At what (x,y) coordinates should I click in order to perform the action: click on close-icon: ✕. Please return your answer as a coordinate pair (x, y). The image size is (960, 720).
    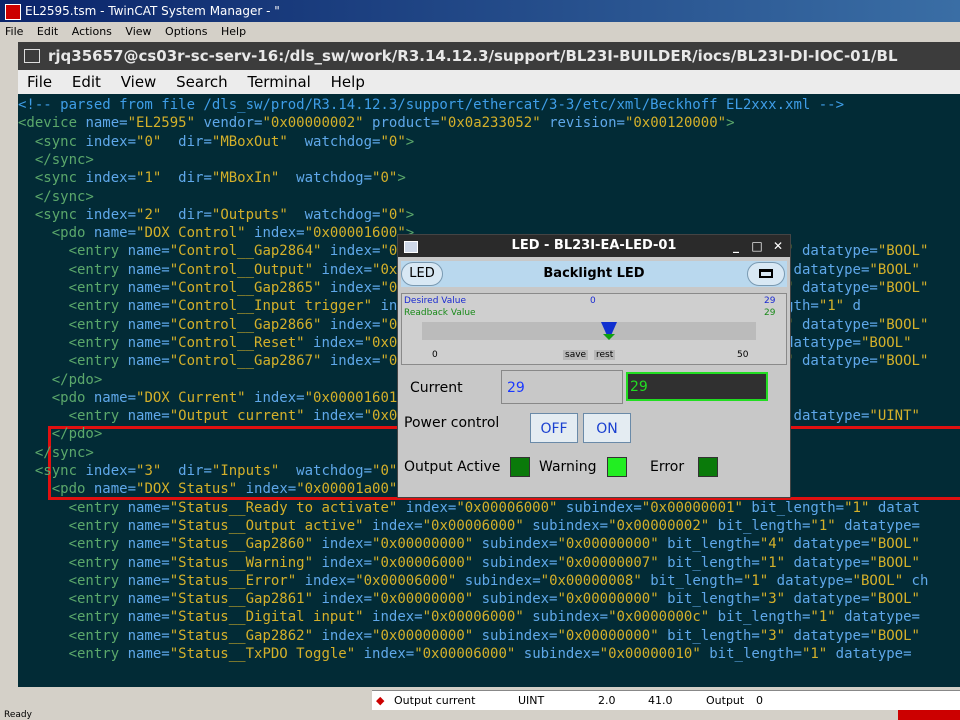
    Looking at the image, I should click on (778, 246).